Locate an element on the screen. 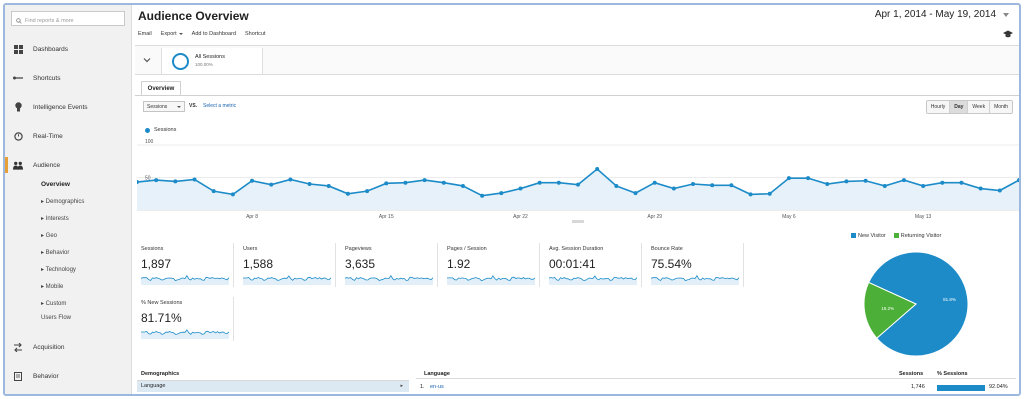 The image size is (1024, 399). granularity-month: Month is located at coordinates (1000, 107).